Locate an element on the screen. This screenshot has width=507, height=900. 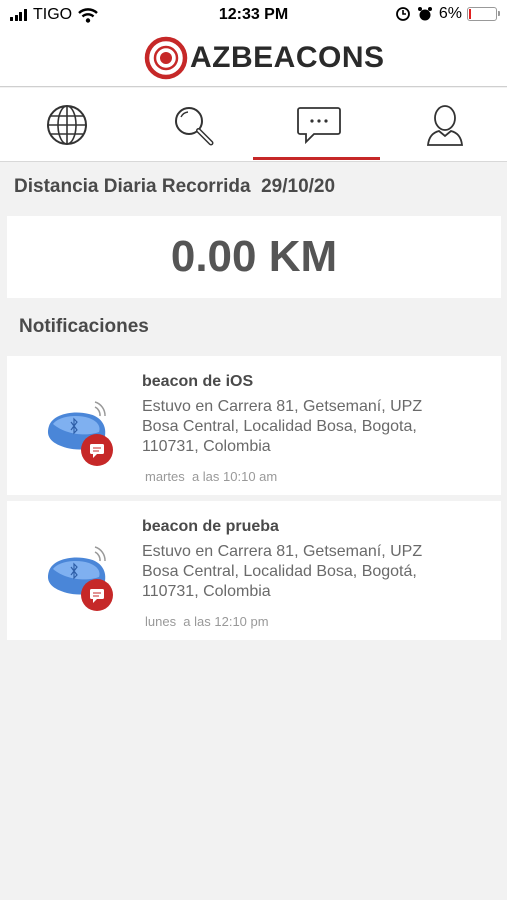
tab-bar is located at coordinates (253, 125).